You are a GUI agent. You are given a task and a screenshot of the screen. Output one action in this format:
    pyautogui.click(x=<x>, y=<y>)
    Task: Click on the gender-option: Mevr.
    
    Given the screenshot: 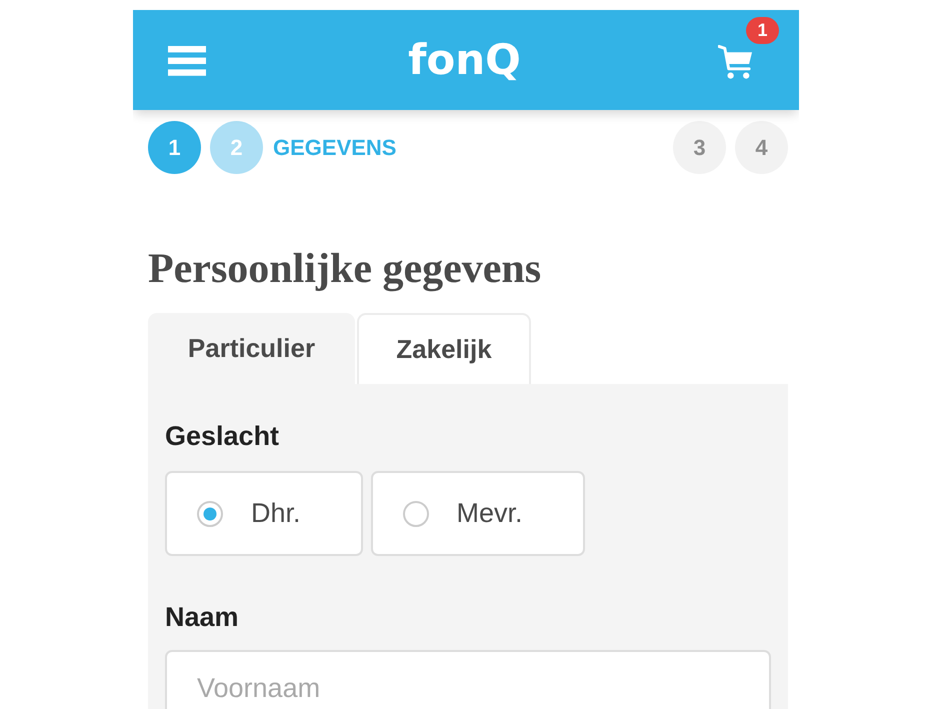 What is the action you would take?
    pyautogui.click(x=477, y=513)
    